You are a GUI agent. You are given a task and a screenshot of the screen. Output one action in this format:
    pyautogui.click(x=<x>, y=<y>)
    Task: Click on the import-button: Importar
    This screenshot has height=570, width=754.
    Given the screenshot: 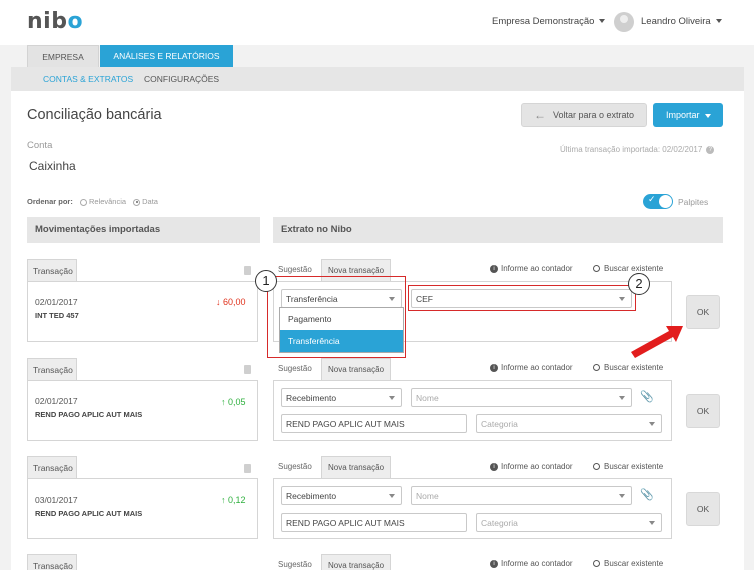 What is the action you would take?
    pyautogui.click(x=688, y=115)
    